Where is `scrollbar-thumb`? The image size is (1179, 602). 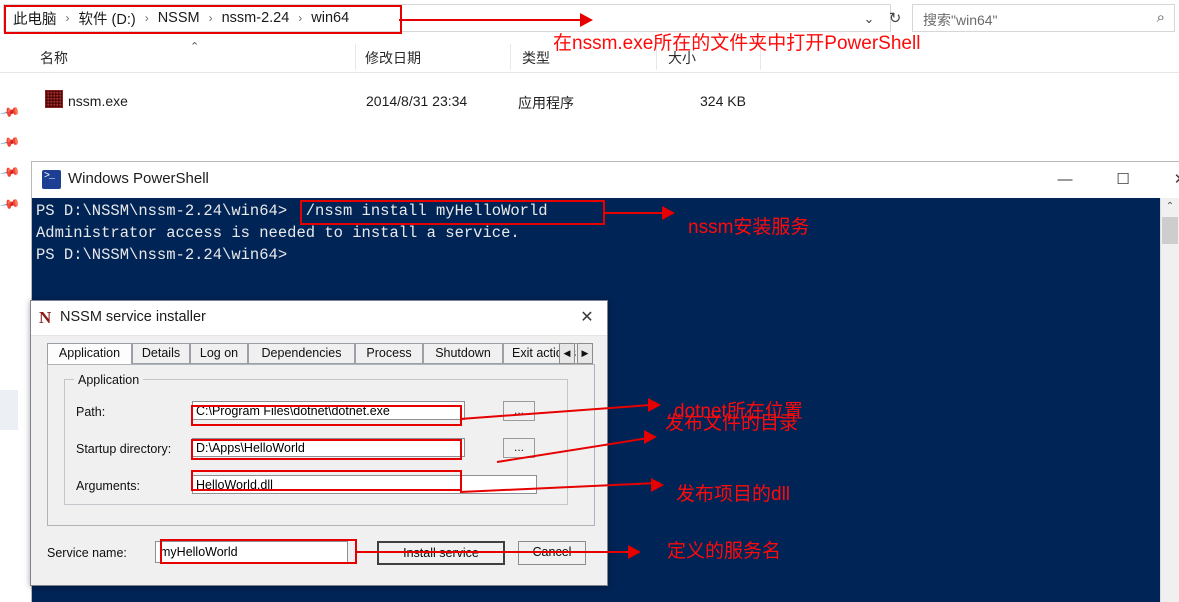
scrollbar-thumb is located at coordinates (1170, 230).